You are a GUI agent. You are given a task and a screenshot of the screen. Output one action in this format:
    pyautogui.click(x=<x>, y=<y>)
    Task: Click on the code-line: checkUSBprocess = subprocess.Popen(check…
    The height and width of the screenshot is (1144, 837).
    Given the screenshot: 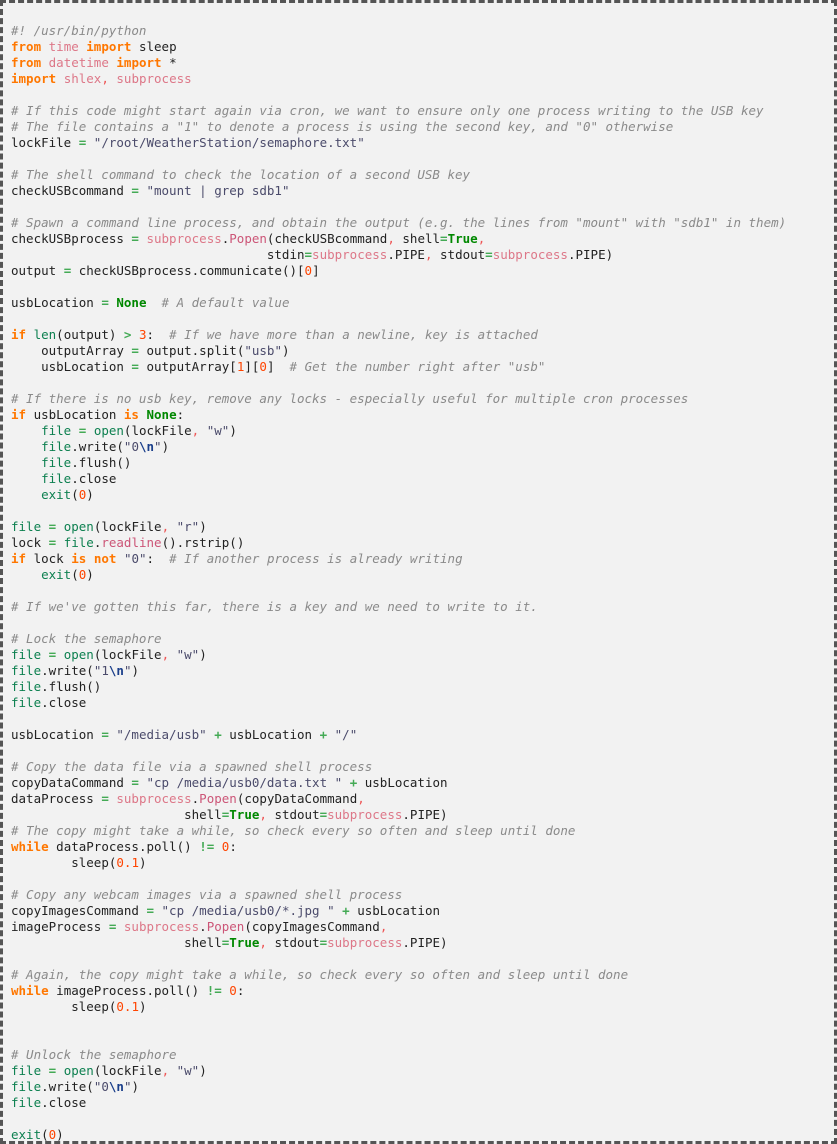 What is the action you would take?
    pyautogui.click(x=422, y=238)
    